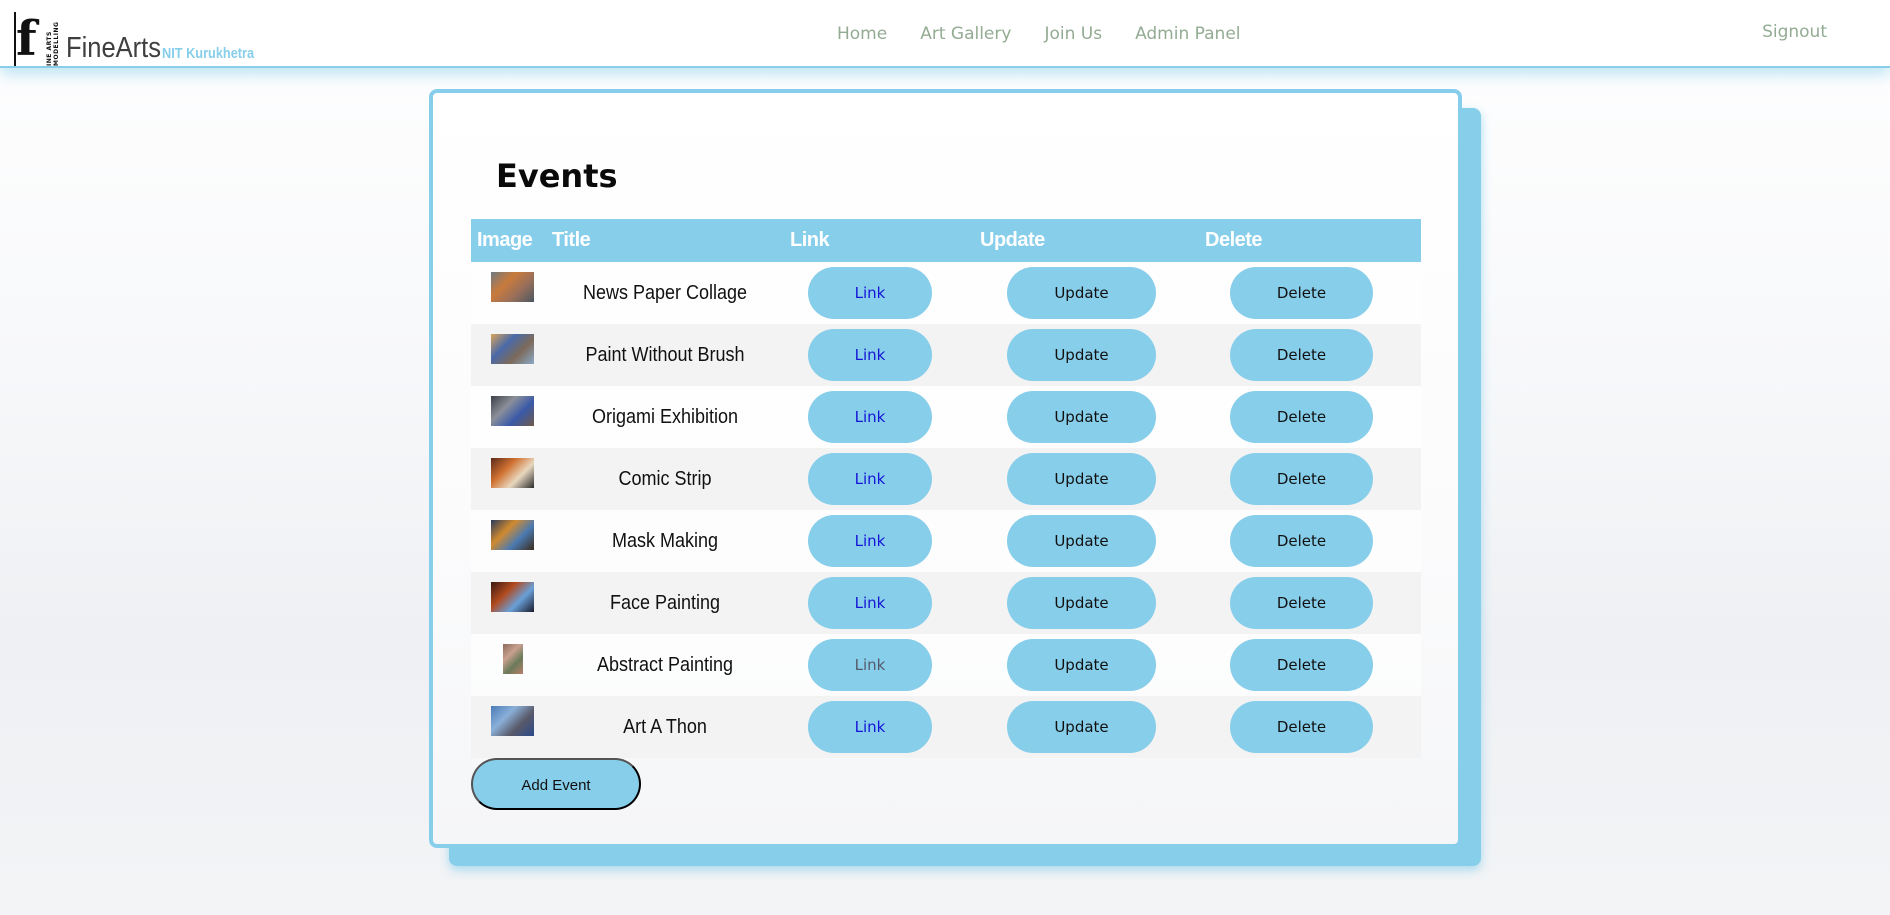 This screenshot has width=1890, height=915. I want to click on title-cell: Abstract Painting, so click(665, 665).